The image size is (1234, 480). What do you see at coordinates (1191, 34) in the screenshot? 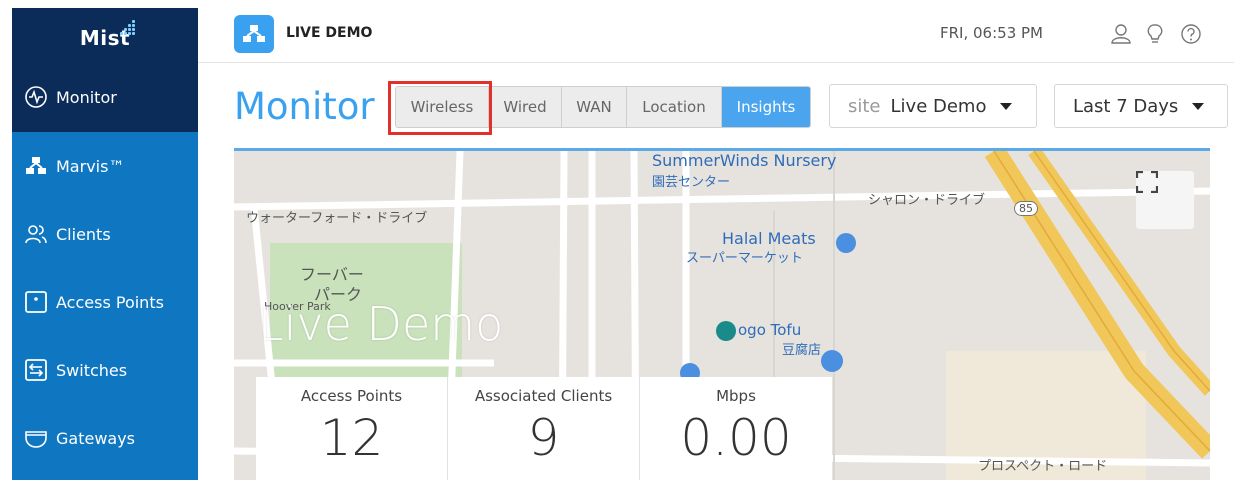
I see `help-icon` at bounding box center [1191, 34].